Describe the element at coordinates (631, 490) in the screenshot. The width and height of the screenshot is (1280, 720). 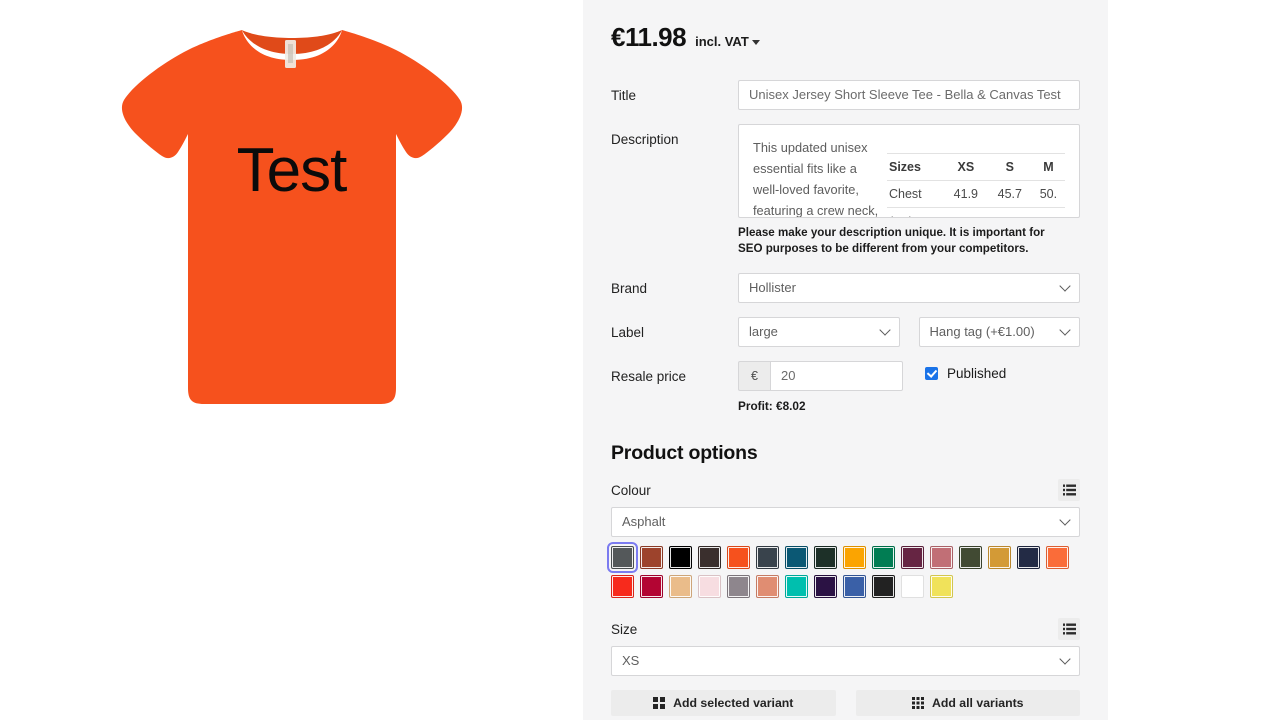
I see `colour-label: Colour` at that location.